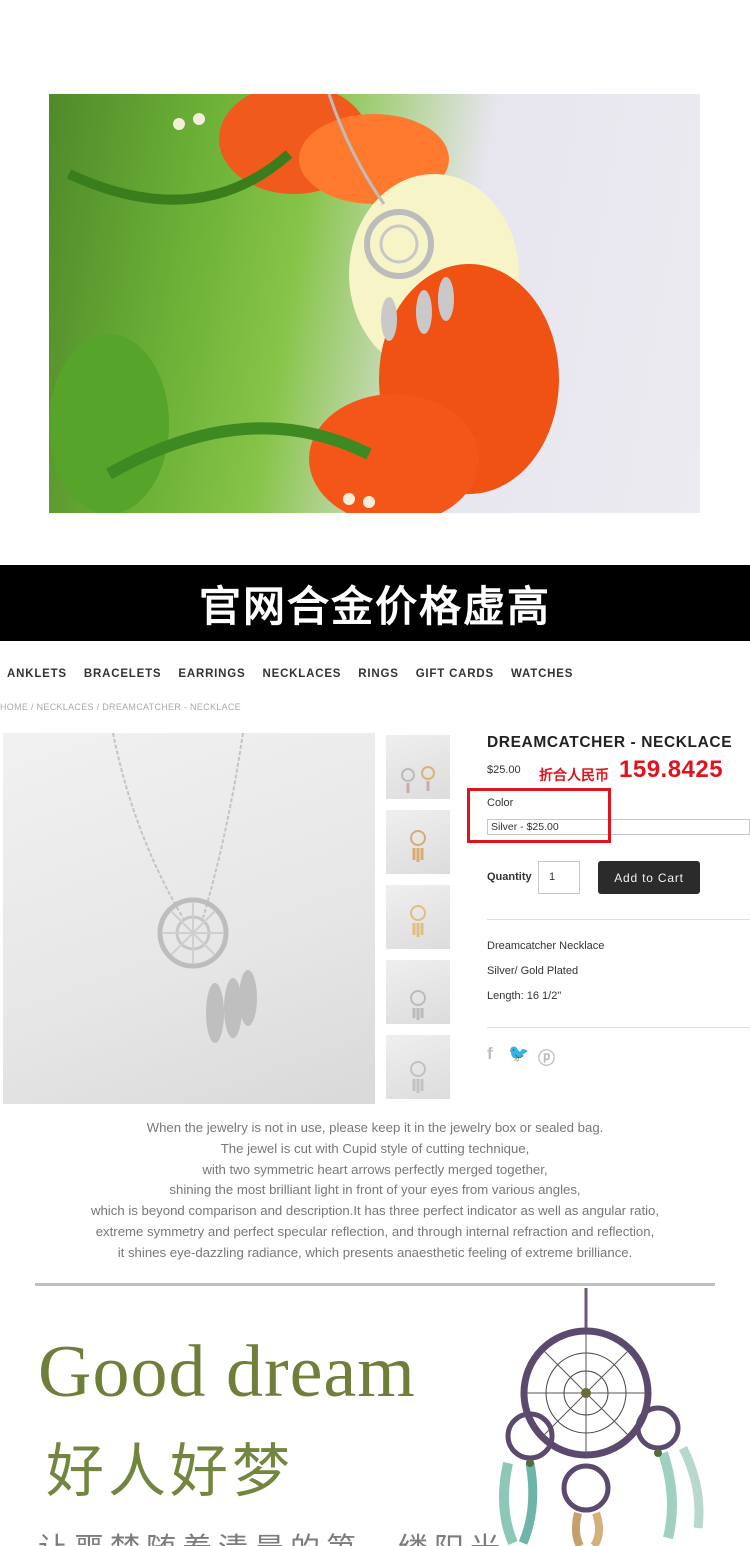  I want to click on pinterest-icon: ⓟ, so click(546, 1056).